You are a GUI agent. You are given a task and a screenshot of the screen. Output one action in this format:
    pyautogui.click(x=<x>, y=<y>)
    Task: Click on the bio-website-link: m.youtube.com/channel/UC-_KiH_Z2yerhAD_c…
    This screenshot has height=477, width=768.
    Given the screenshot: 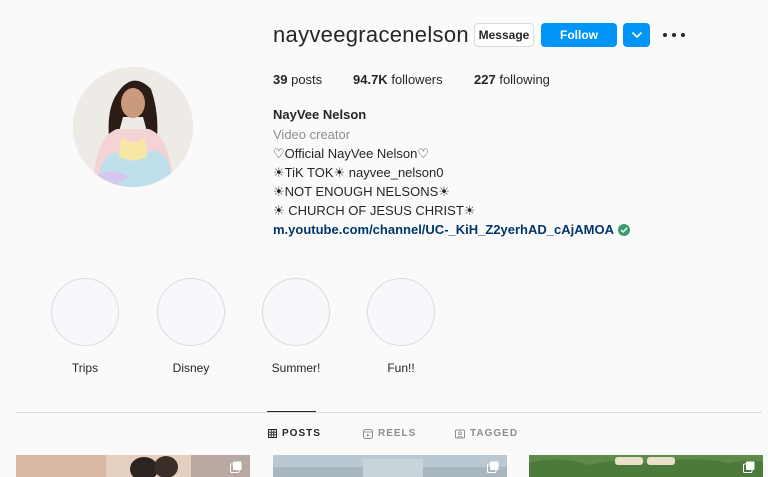 What is the action you would take?
    pyautogui.click(x=451, y=229)
    